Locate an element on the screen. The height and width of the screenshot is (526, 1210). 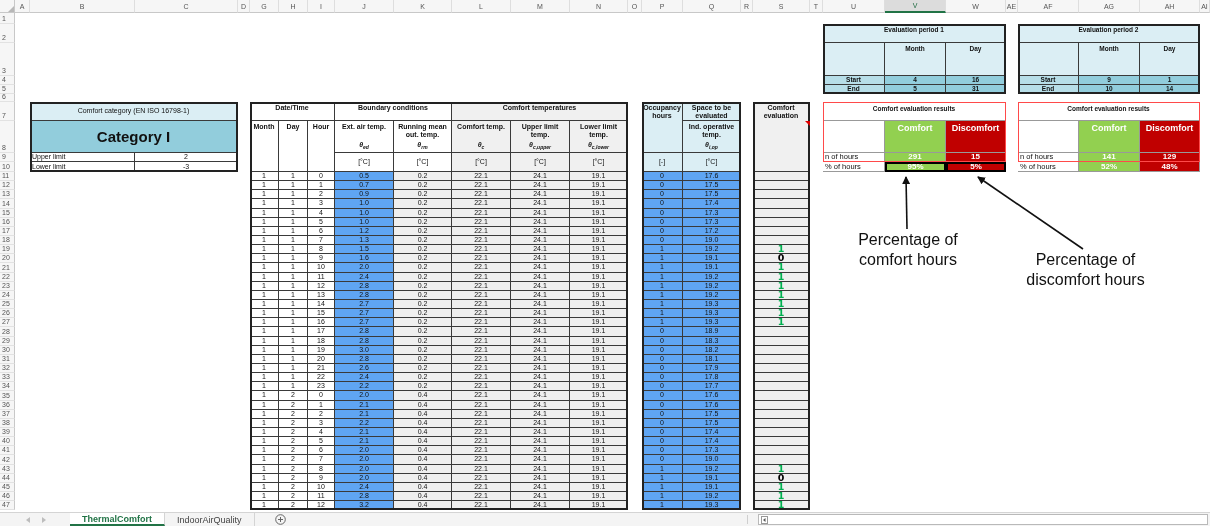
table-cell: 95% is located at coordinates (915, 167).